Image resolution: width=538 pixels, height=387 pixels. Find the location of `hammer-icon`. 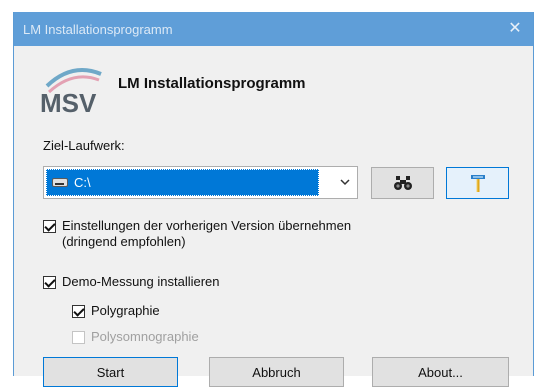

hammer-icon is located at coordinates (477, 183).